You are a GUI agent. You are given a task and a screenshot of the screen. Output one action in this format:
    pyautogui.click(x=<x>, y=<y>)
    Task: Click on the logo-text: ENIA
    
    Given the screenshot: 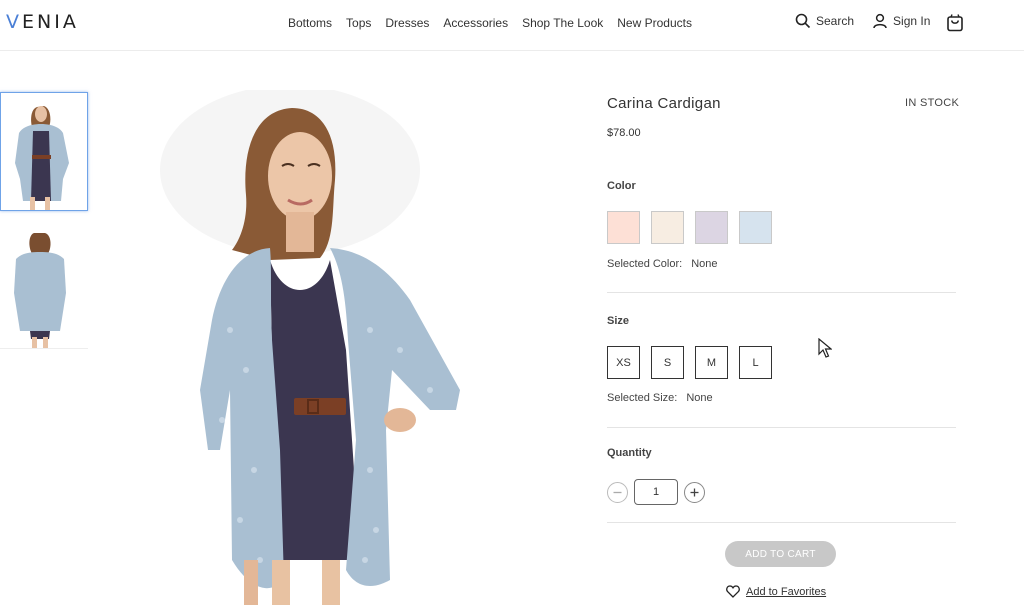 What is the action you would take?
    pyautogui.click(x=50, y=22)
    